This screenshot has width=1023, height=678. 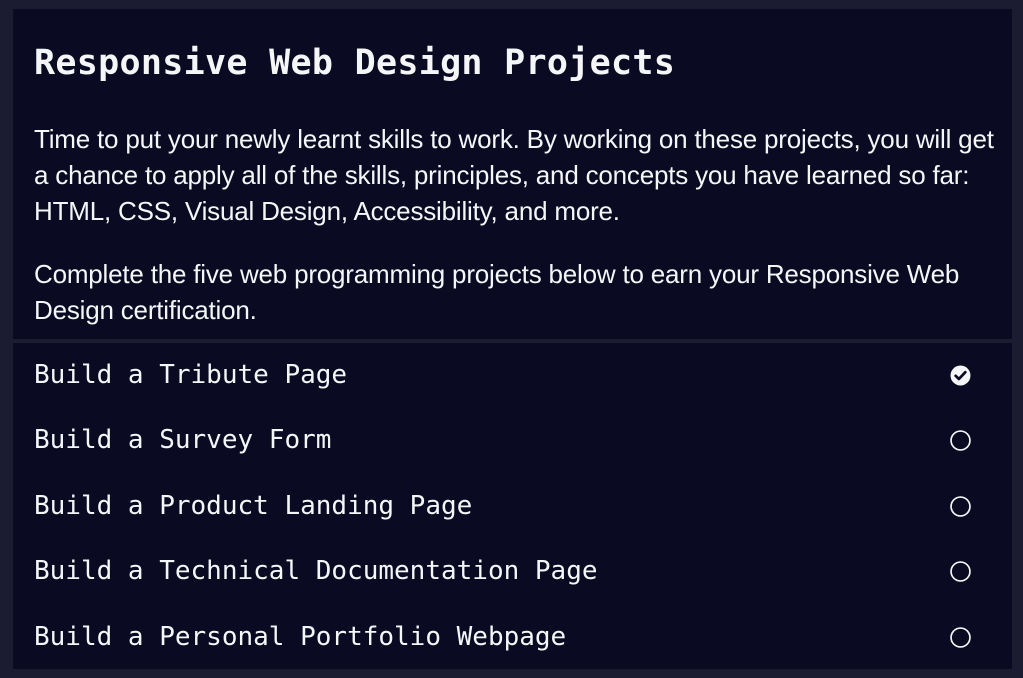 I want to click on project-link: Build a Personal Portfolio Webpage, so click(x=300, y=637).